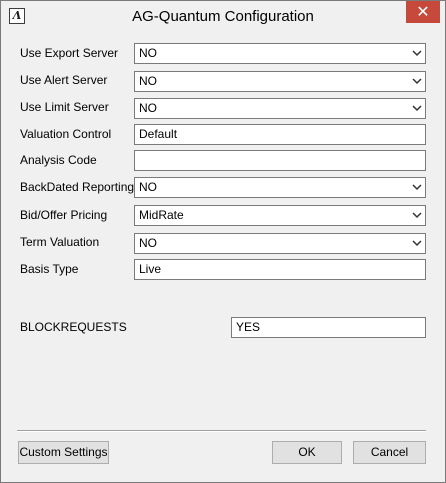 The width and height of the screenshot is (446, 483). I want to click on use-limit-server-value: NO, so click(148, 108).